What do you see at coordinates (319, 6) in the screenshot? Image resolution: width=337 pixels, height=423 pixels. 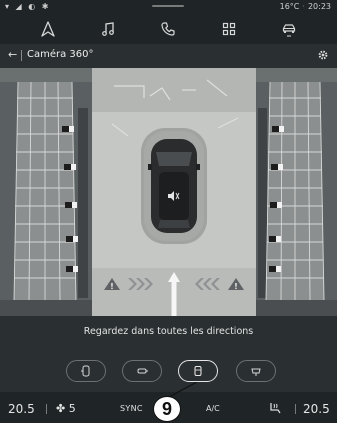 I see `clock: 20:23` at bounding box center [319, 6].